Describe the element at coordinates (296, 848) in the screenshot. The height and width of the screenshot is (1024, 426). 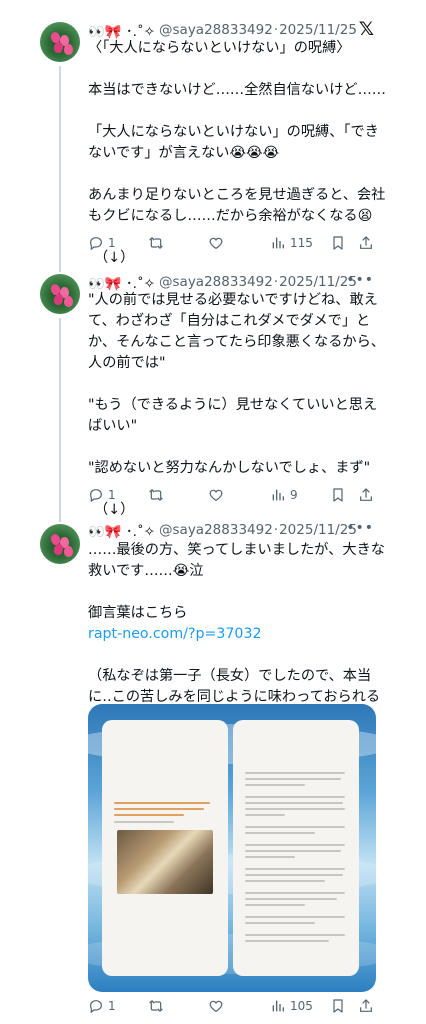
I see `article-page-right` at that location.